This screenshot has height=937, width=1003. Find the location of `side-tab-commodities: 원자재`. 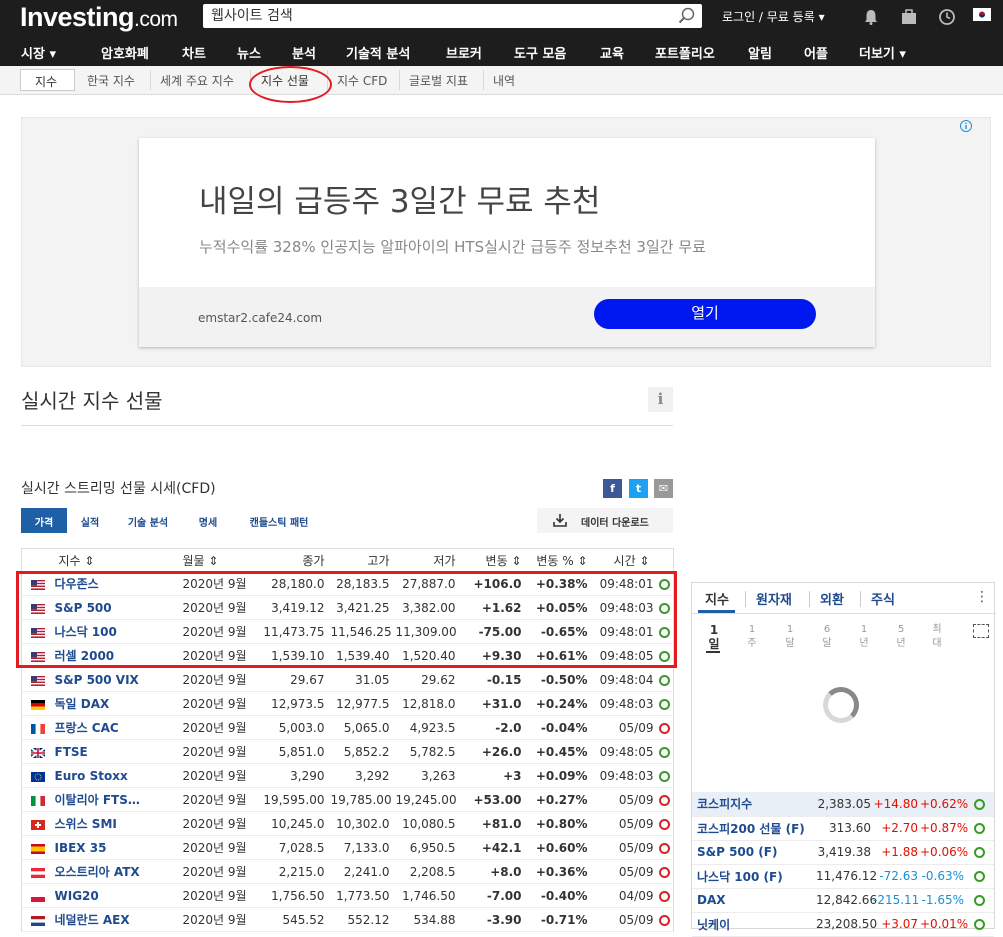

side-tab-commodities: 원자재 is located at coordinates (774, 598).